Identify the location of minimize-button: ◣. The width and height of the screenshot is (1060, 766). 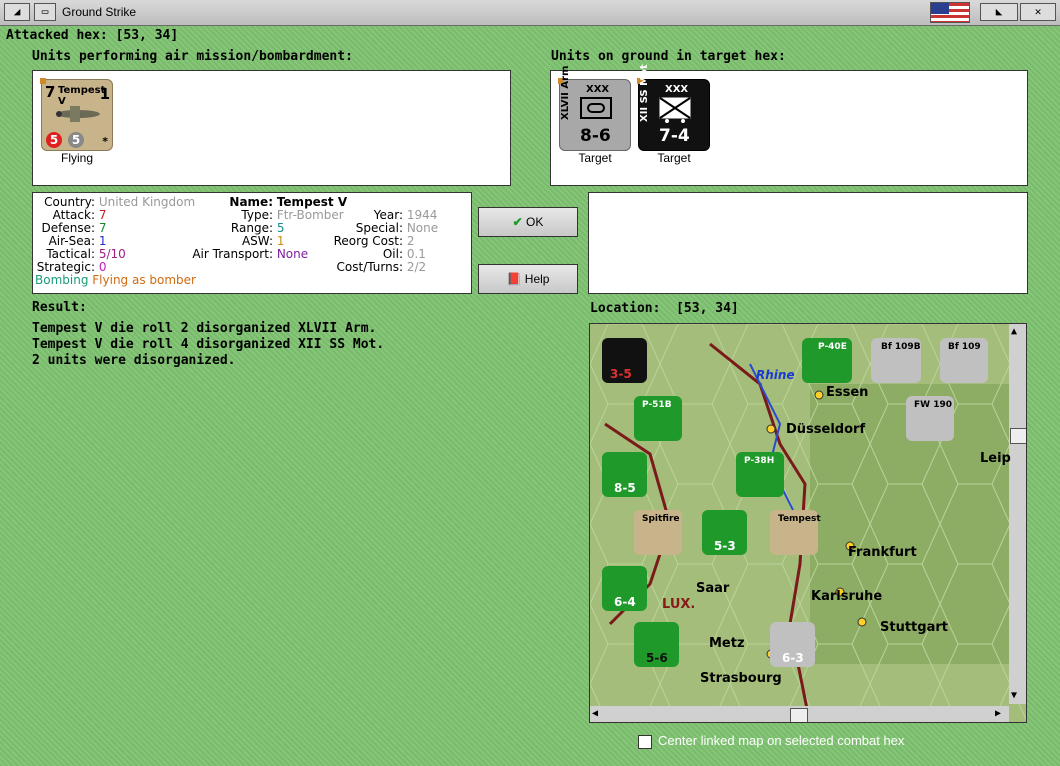
(999, 12).